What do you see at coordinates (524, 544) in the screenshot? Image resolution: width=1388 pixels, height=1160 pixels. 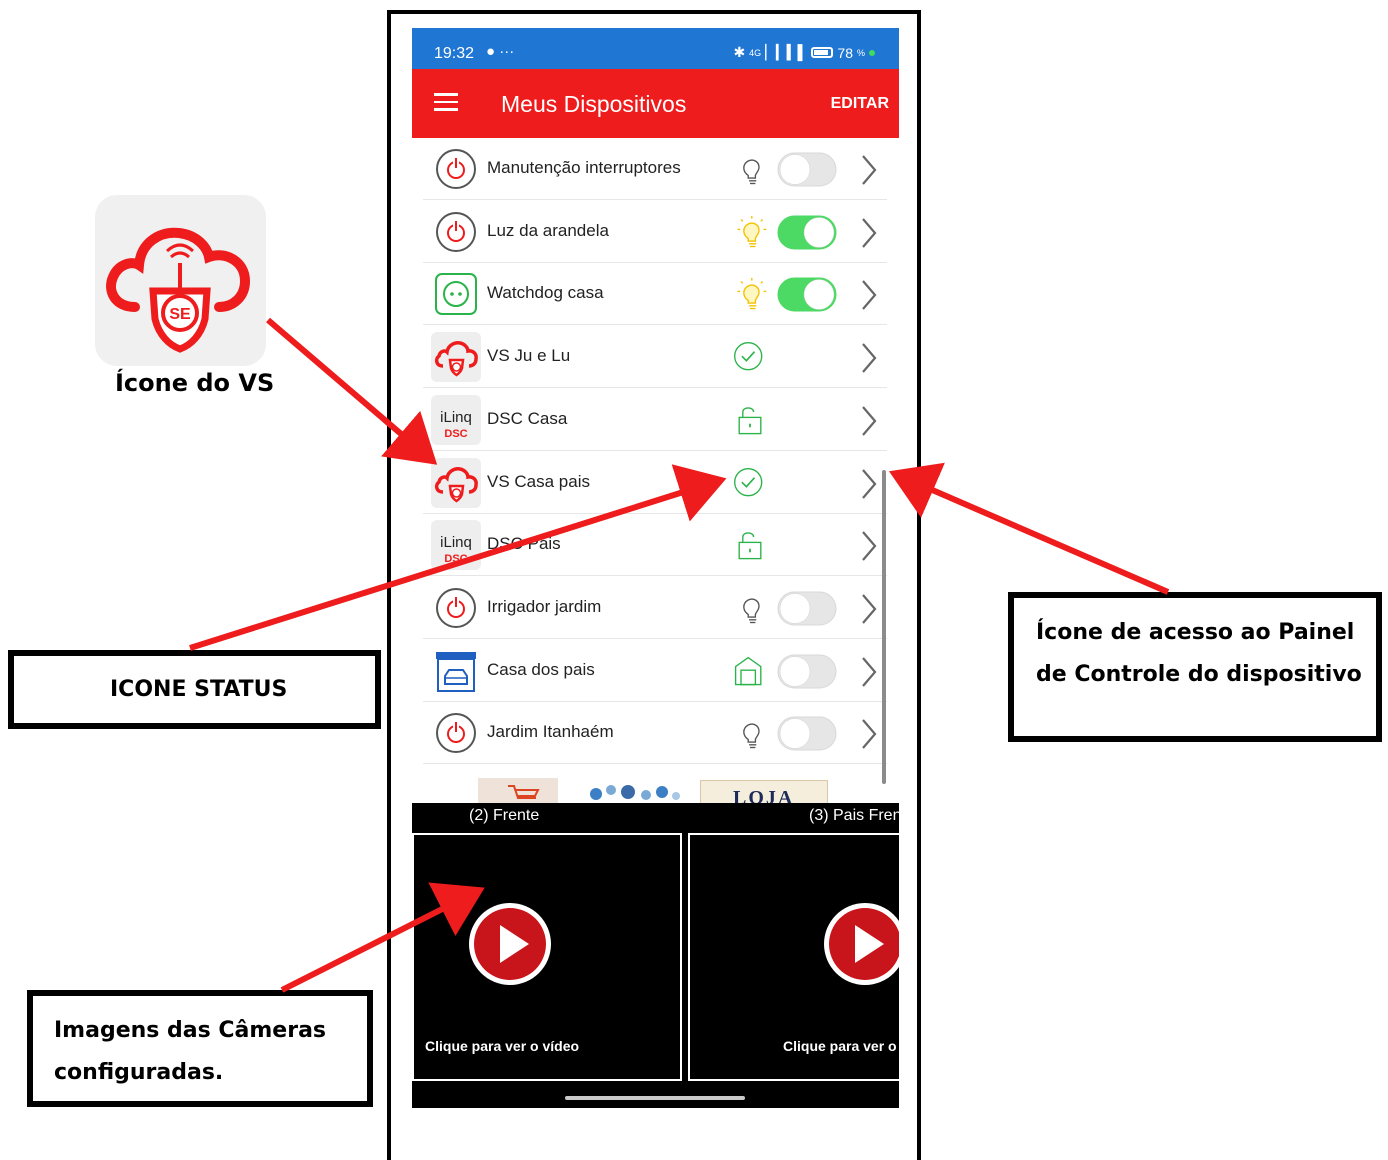 I see `device-name: DSC Pais` at bounding box center [524, 544].